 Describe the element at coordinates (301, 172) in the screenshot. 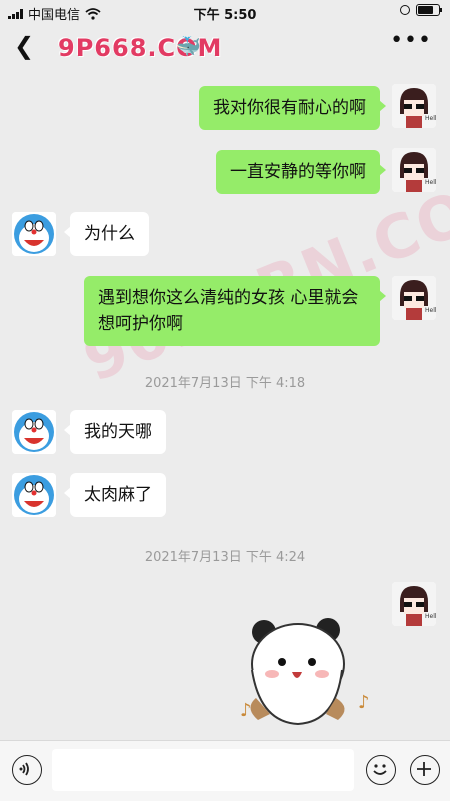

I see `message-bubble: 一直安静的等你啊` at that location.